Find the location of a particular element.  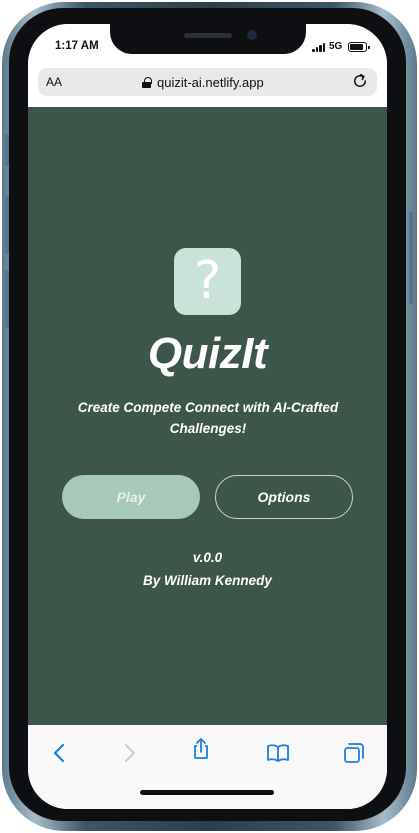

side-button-power is located at coordinates (411, 258).